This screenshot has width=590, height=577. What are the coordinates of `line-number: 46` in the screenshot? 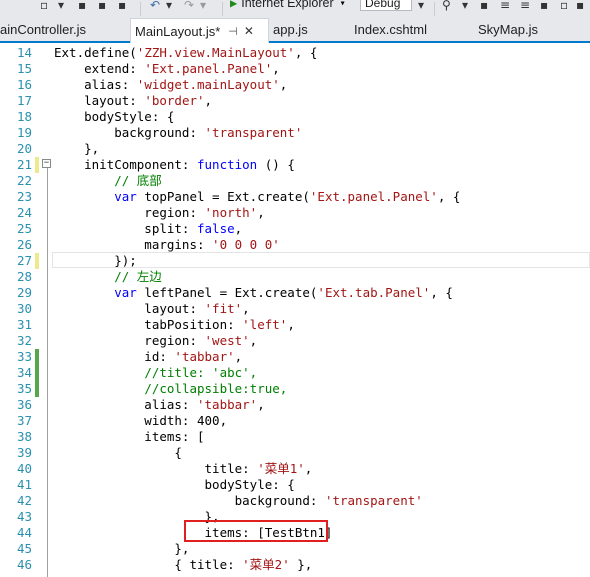 It's located at (24, 564).